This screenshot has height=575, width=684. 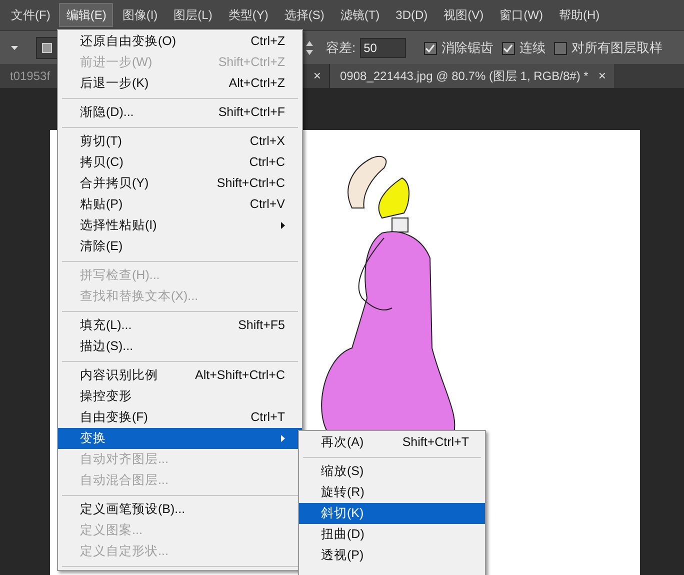 I want to click on menu-item: 斜切(K), so click(x=392, y=513).